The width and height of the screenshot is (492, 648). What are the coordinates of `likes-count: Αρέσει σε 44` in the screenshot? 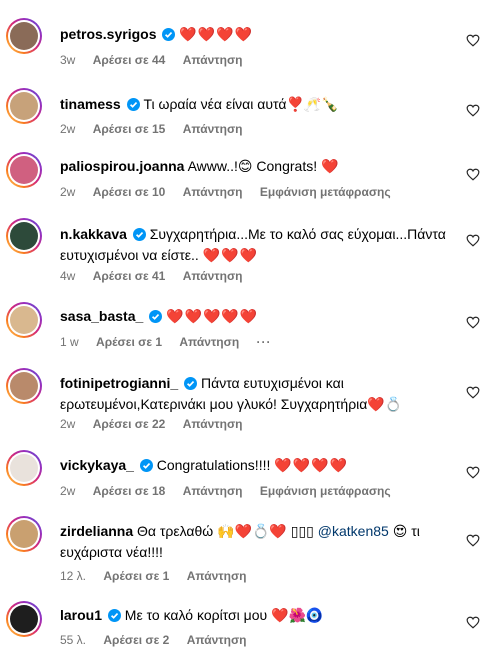 It's located at (129, 60).